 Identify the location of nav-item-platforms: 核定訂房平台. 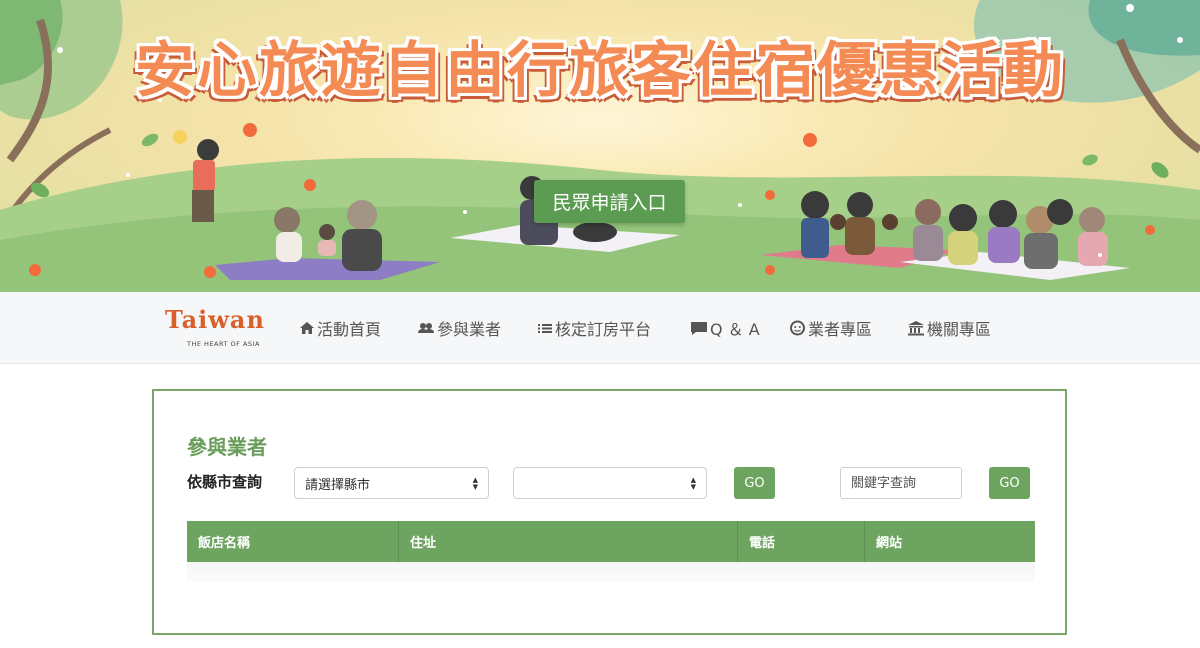
(594, 328).